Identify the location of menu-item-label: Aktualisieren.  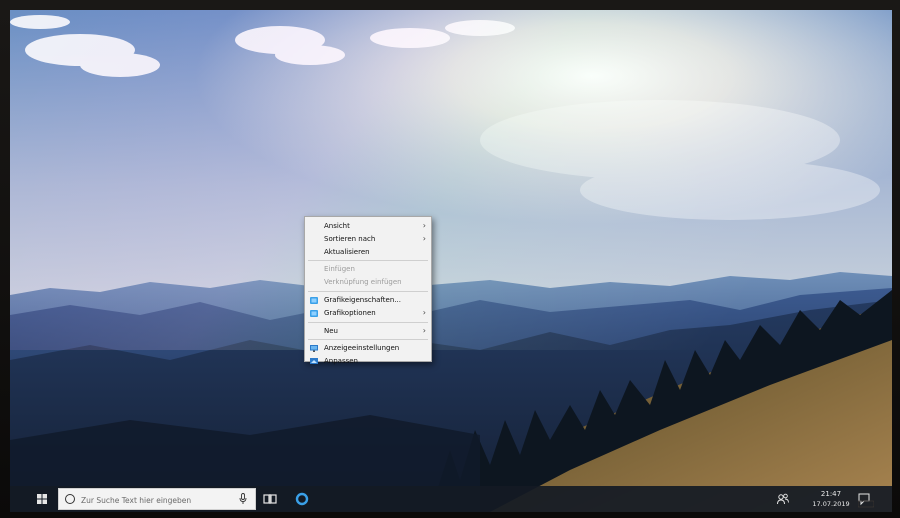
(347, 251).